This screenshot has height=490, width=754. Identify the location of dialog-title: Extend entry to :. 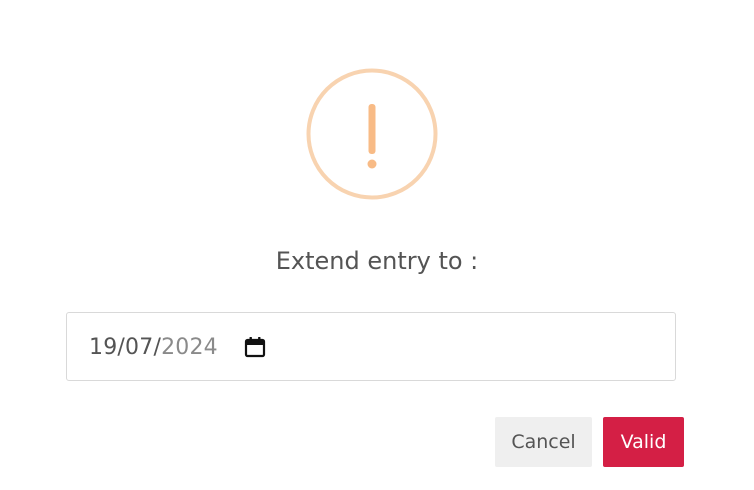
(377, 261).